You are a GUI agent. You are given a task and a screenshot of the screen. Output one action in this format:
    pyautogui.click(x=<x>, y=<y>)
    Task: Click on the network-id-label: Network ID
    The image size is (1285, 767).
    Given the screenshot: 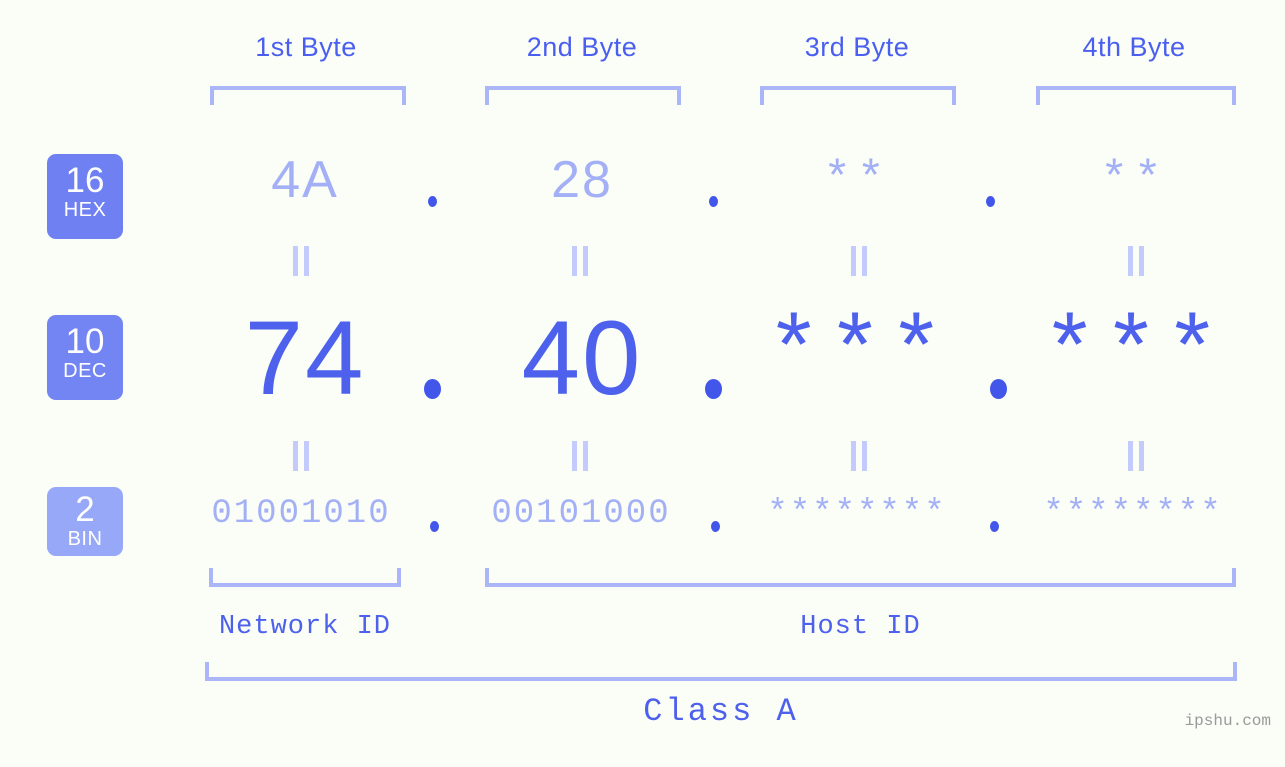 What is the action you would take?
    pyautogui.click(x=305, y=627)
    